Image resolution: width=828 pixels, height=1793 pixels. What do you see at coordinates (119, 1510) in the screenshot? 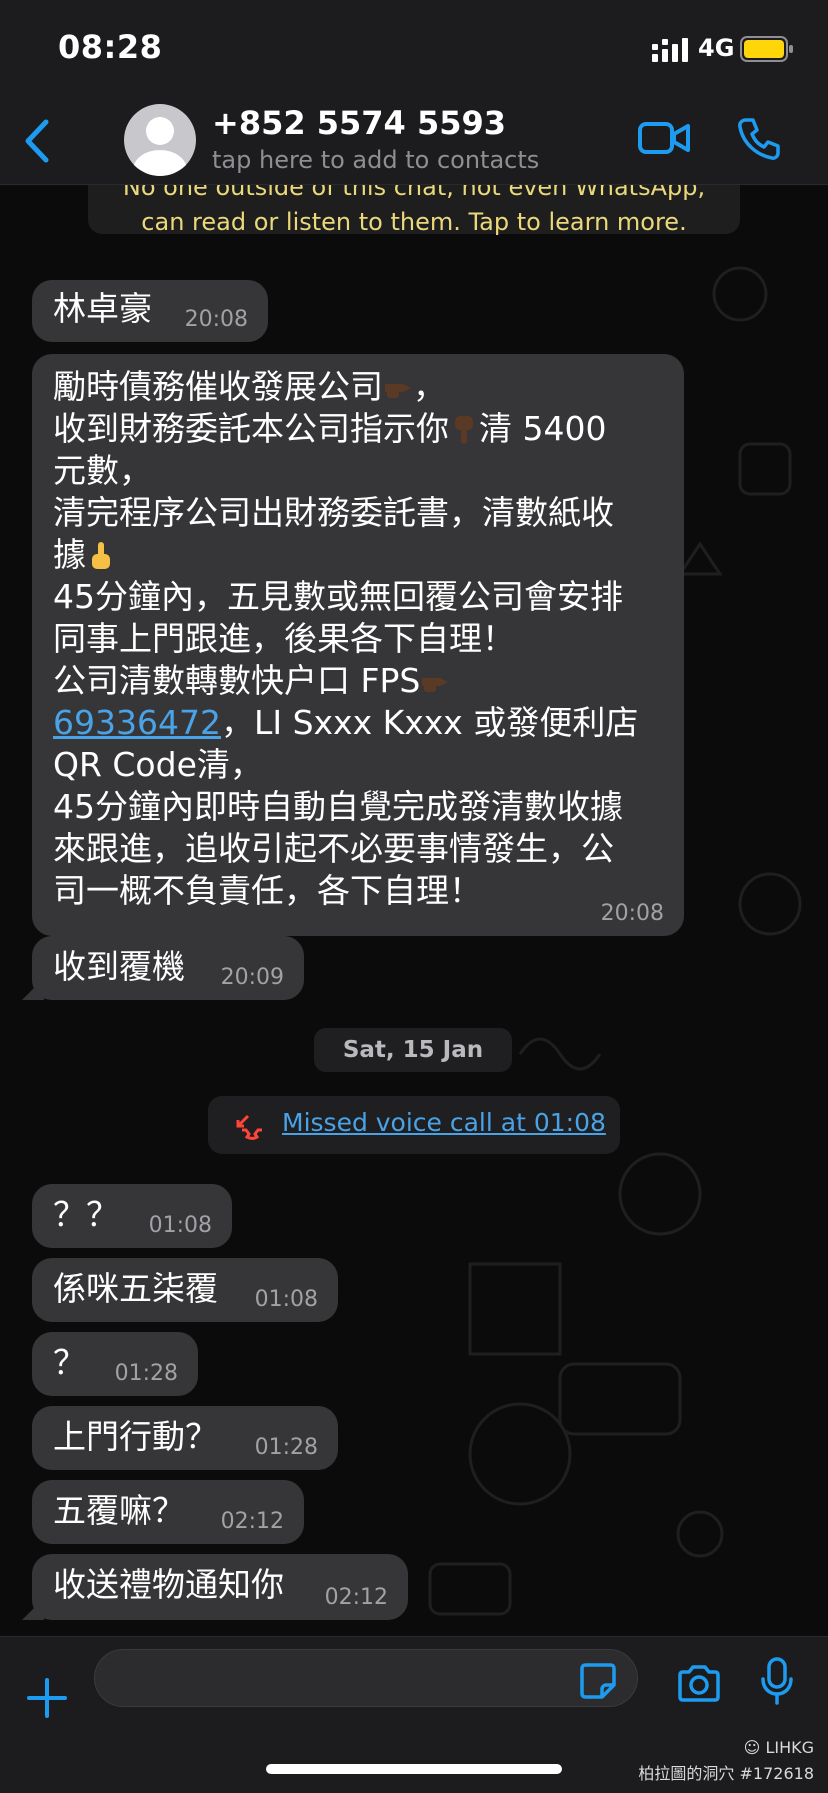
I see `message-text: 五覆嘛？` at bounding box center [119, 1510].